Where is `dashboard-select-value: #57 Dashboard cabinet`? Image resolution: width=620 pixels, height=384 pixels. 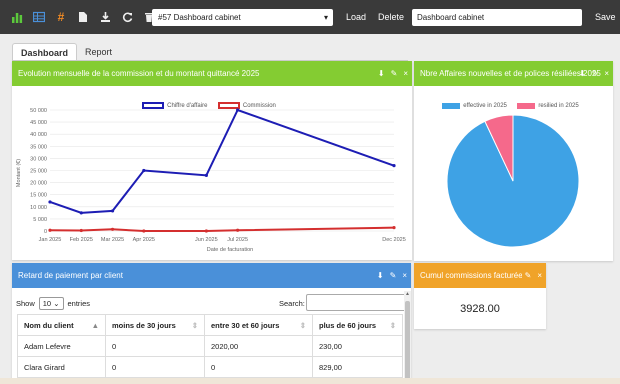
dashboard-select-value: #57 Dashboard cabinet is located at coordinates (199, 17).